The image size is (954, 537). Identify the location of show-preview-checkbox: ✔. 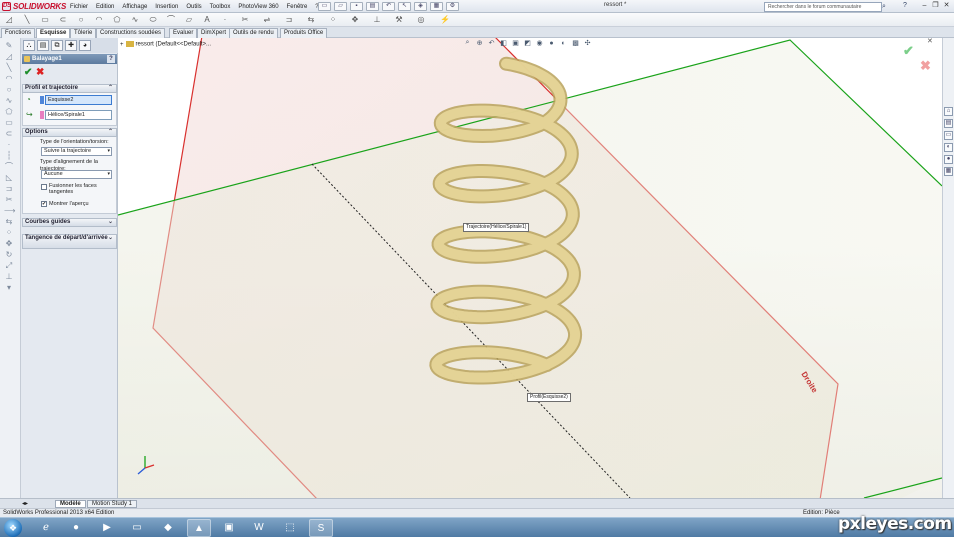
(44, 204).